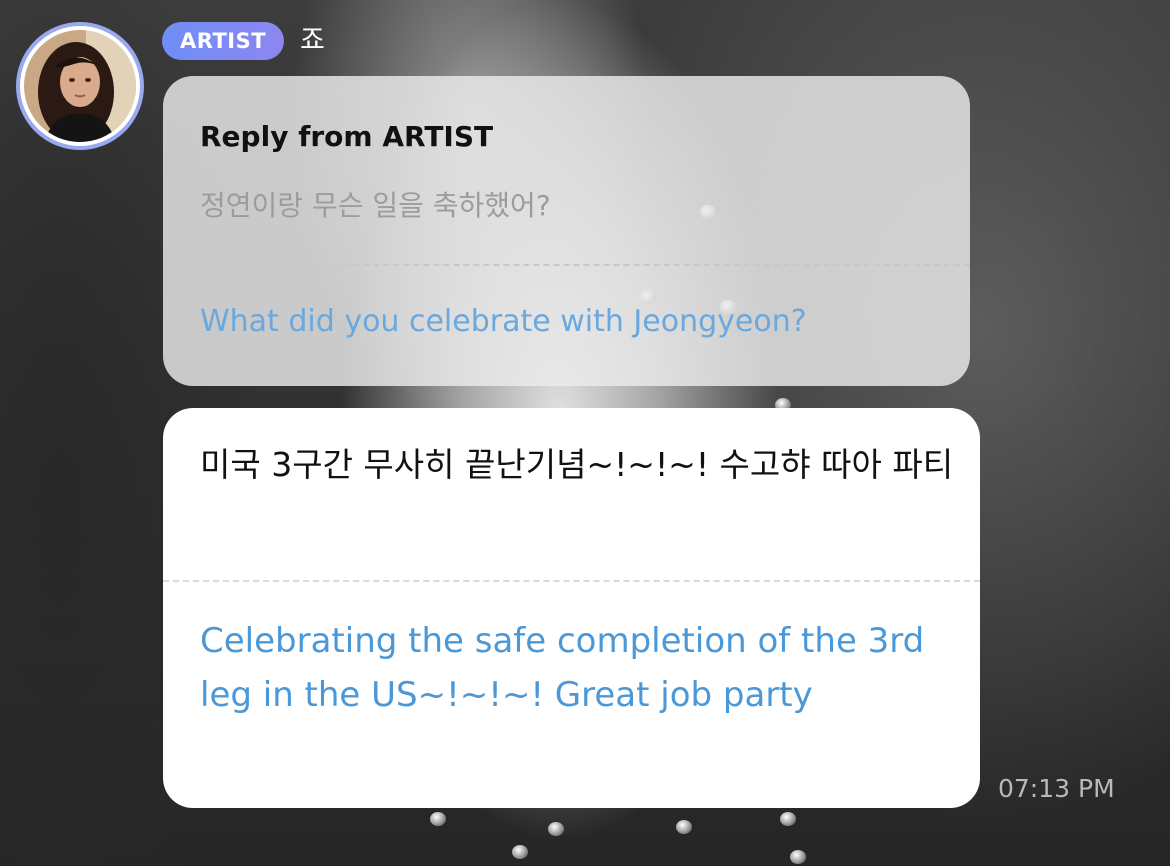 The width and height of the screenshot is (1170, 866). What do you see at coordinates (571, 581) in the screenshot?
I see `message-divider` at bounding box center [571, 581].